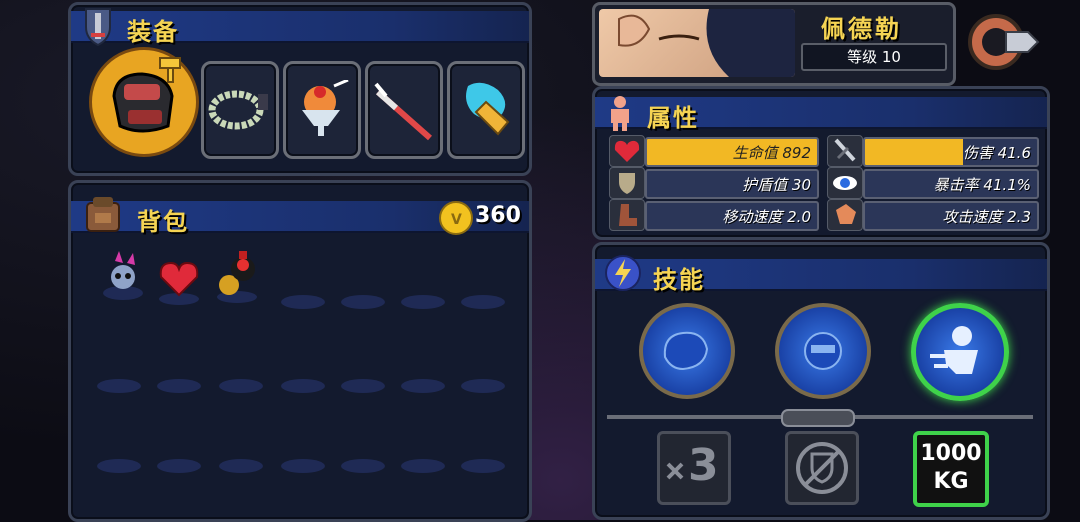  I want to click on svg-text: V, so click(456, 220).